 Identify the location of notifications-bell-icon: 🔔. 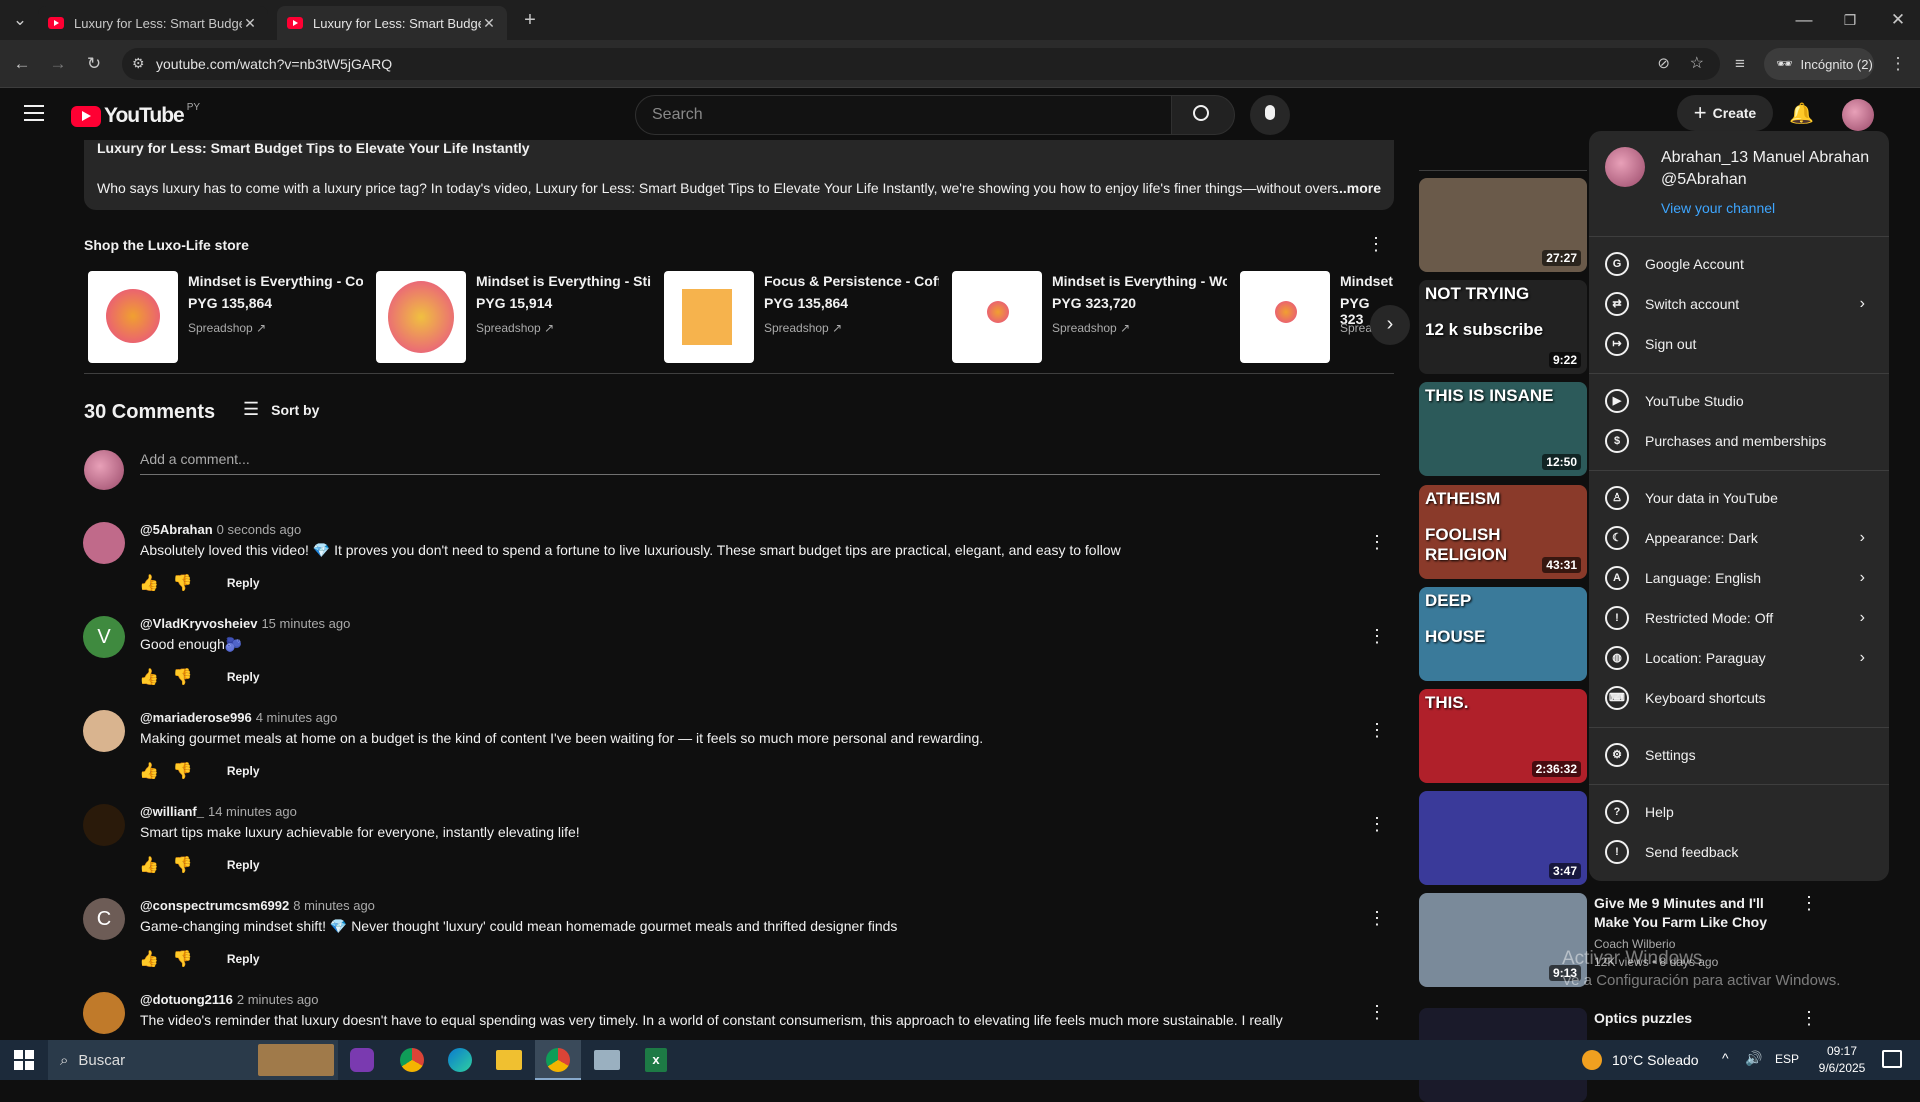
(1801, 113).